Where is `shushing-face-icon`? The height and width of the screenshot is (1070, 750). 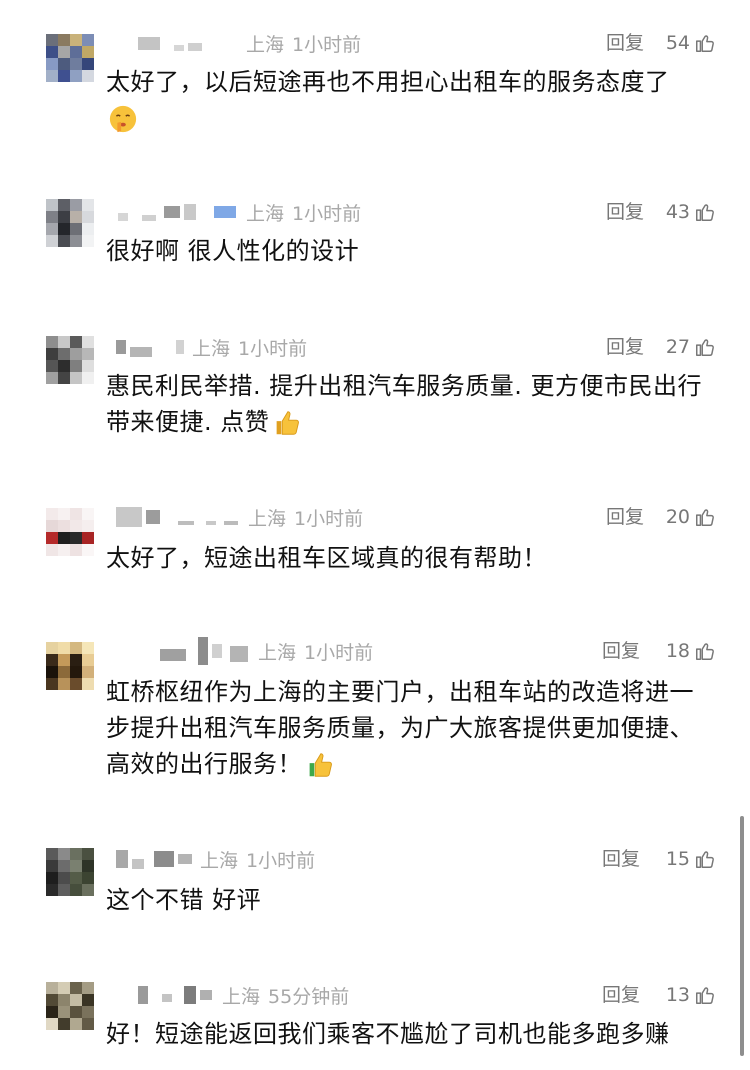 shushing-face-icon is located at coordinates (123, 119).